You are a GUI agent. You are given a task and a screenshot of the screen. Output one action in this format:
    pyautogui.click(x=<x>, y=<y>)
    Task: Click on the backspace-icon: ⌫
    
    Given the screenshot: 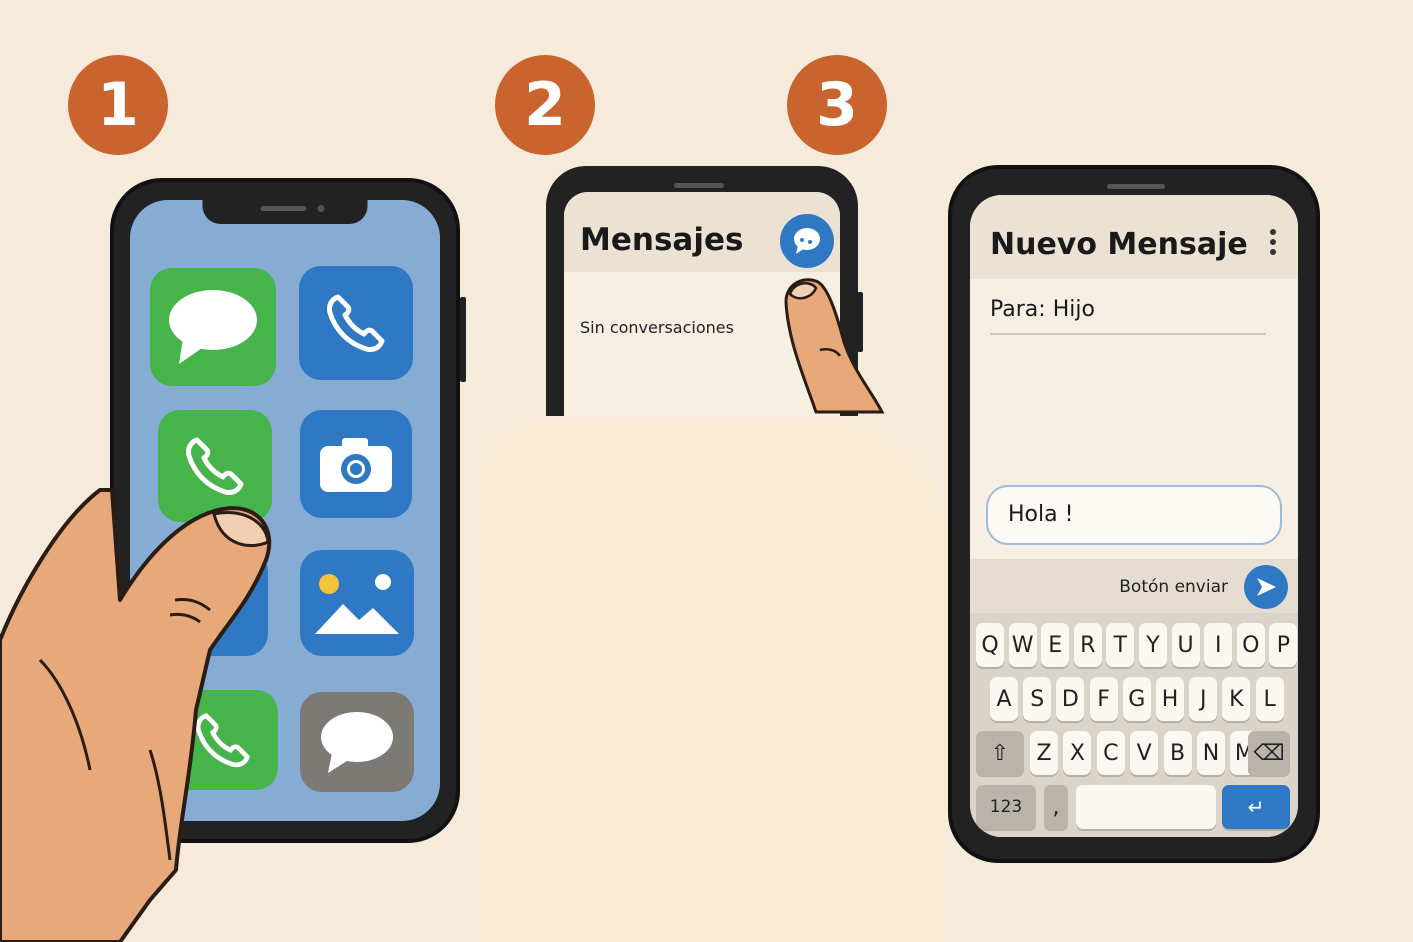 What is the action you would take?
    pyautogui.click(x=1269, y=753)
    